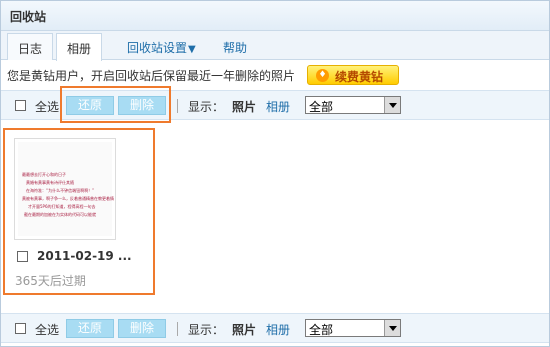 The height and width of the screenshot is (347, 550). What do you see at coordinates (47, 106) in the screenshot?
I see `select-all-label: 全选` at bounding box center [47, 106].